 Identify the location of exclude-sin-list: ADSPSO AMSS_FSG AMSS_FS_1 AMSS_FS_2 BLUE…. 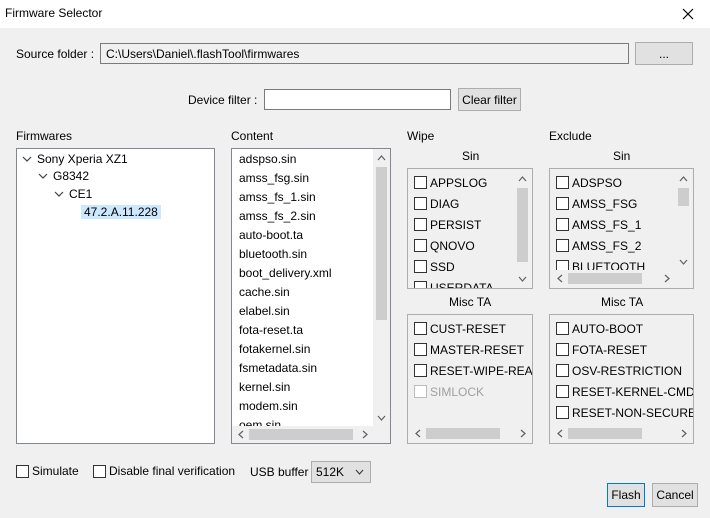
(621, 228).